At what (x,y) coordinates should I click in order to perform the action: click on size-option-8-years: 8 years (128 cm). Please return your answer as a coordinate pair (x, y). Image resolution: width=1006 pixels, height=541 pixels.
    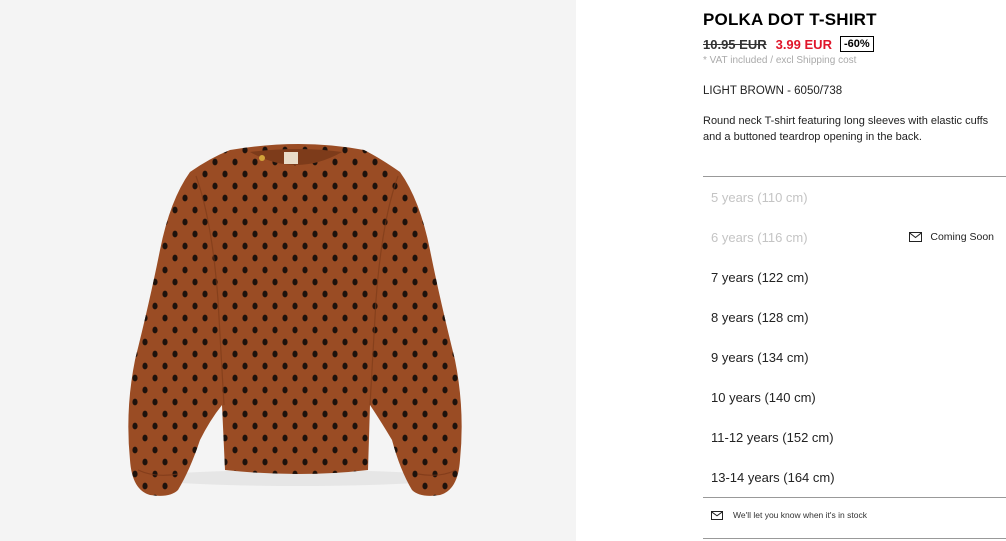
    Looking at the image, I should click on (854, 317).